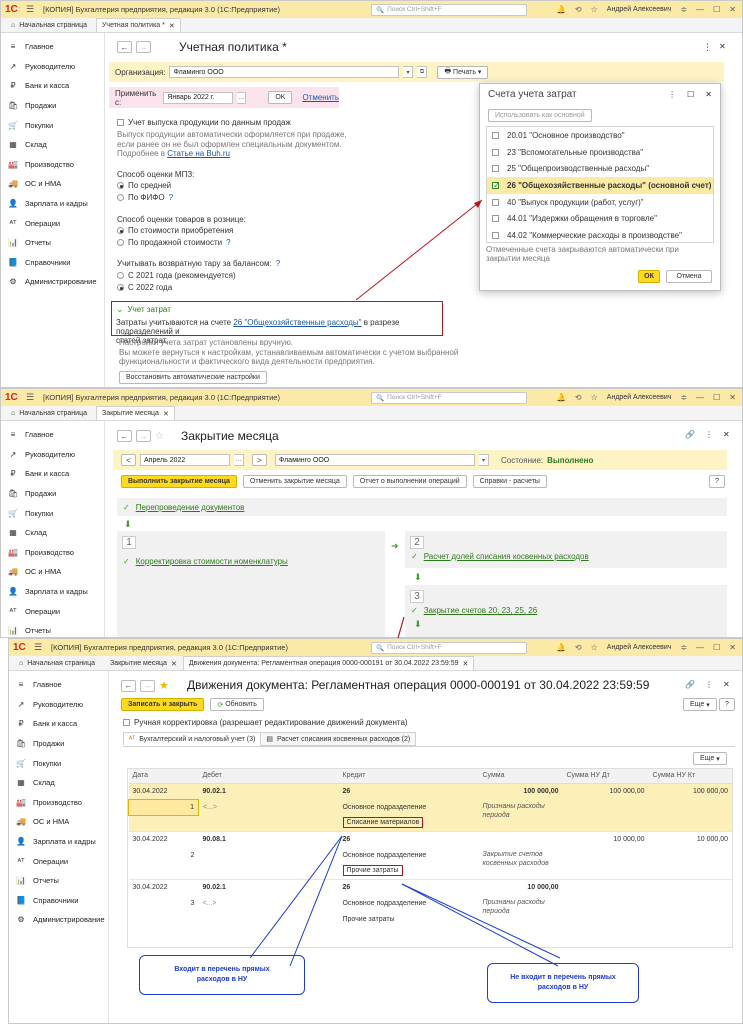 The width and height of the screenshot is (743, 1024). I want to click on org-open: ⧉, so click(422, 72).